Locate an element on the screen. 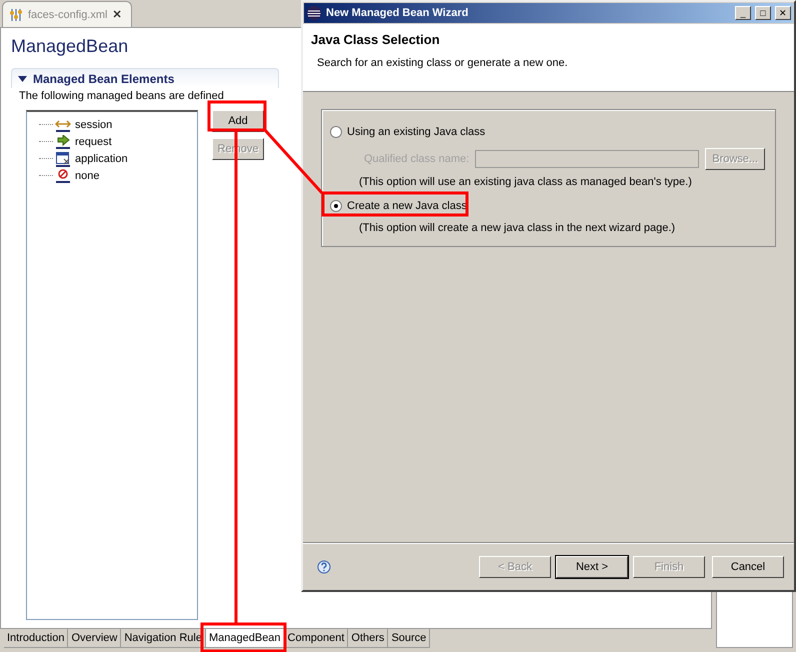  section-header: Managed Bean Elements is located at coordinates (145, 78).